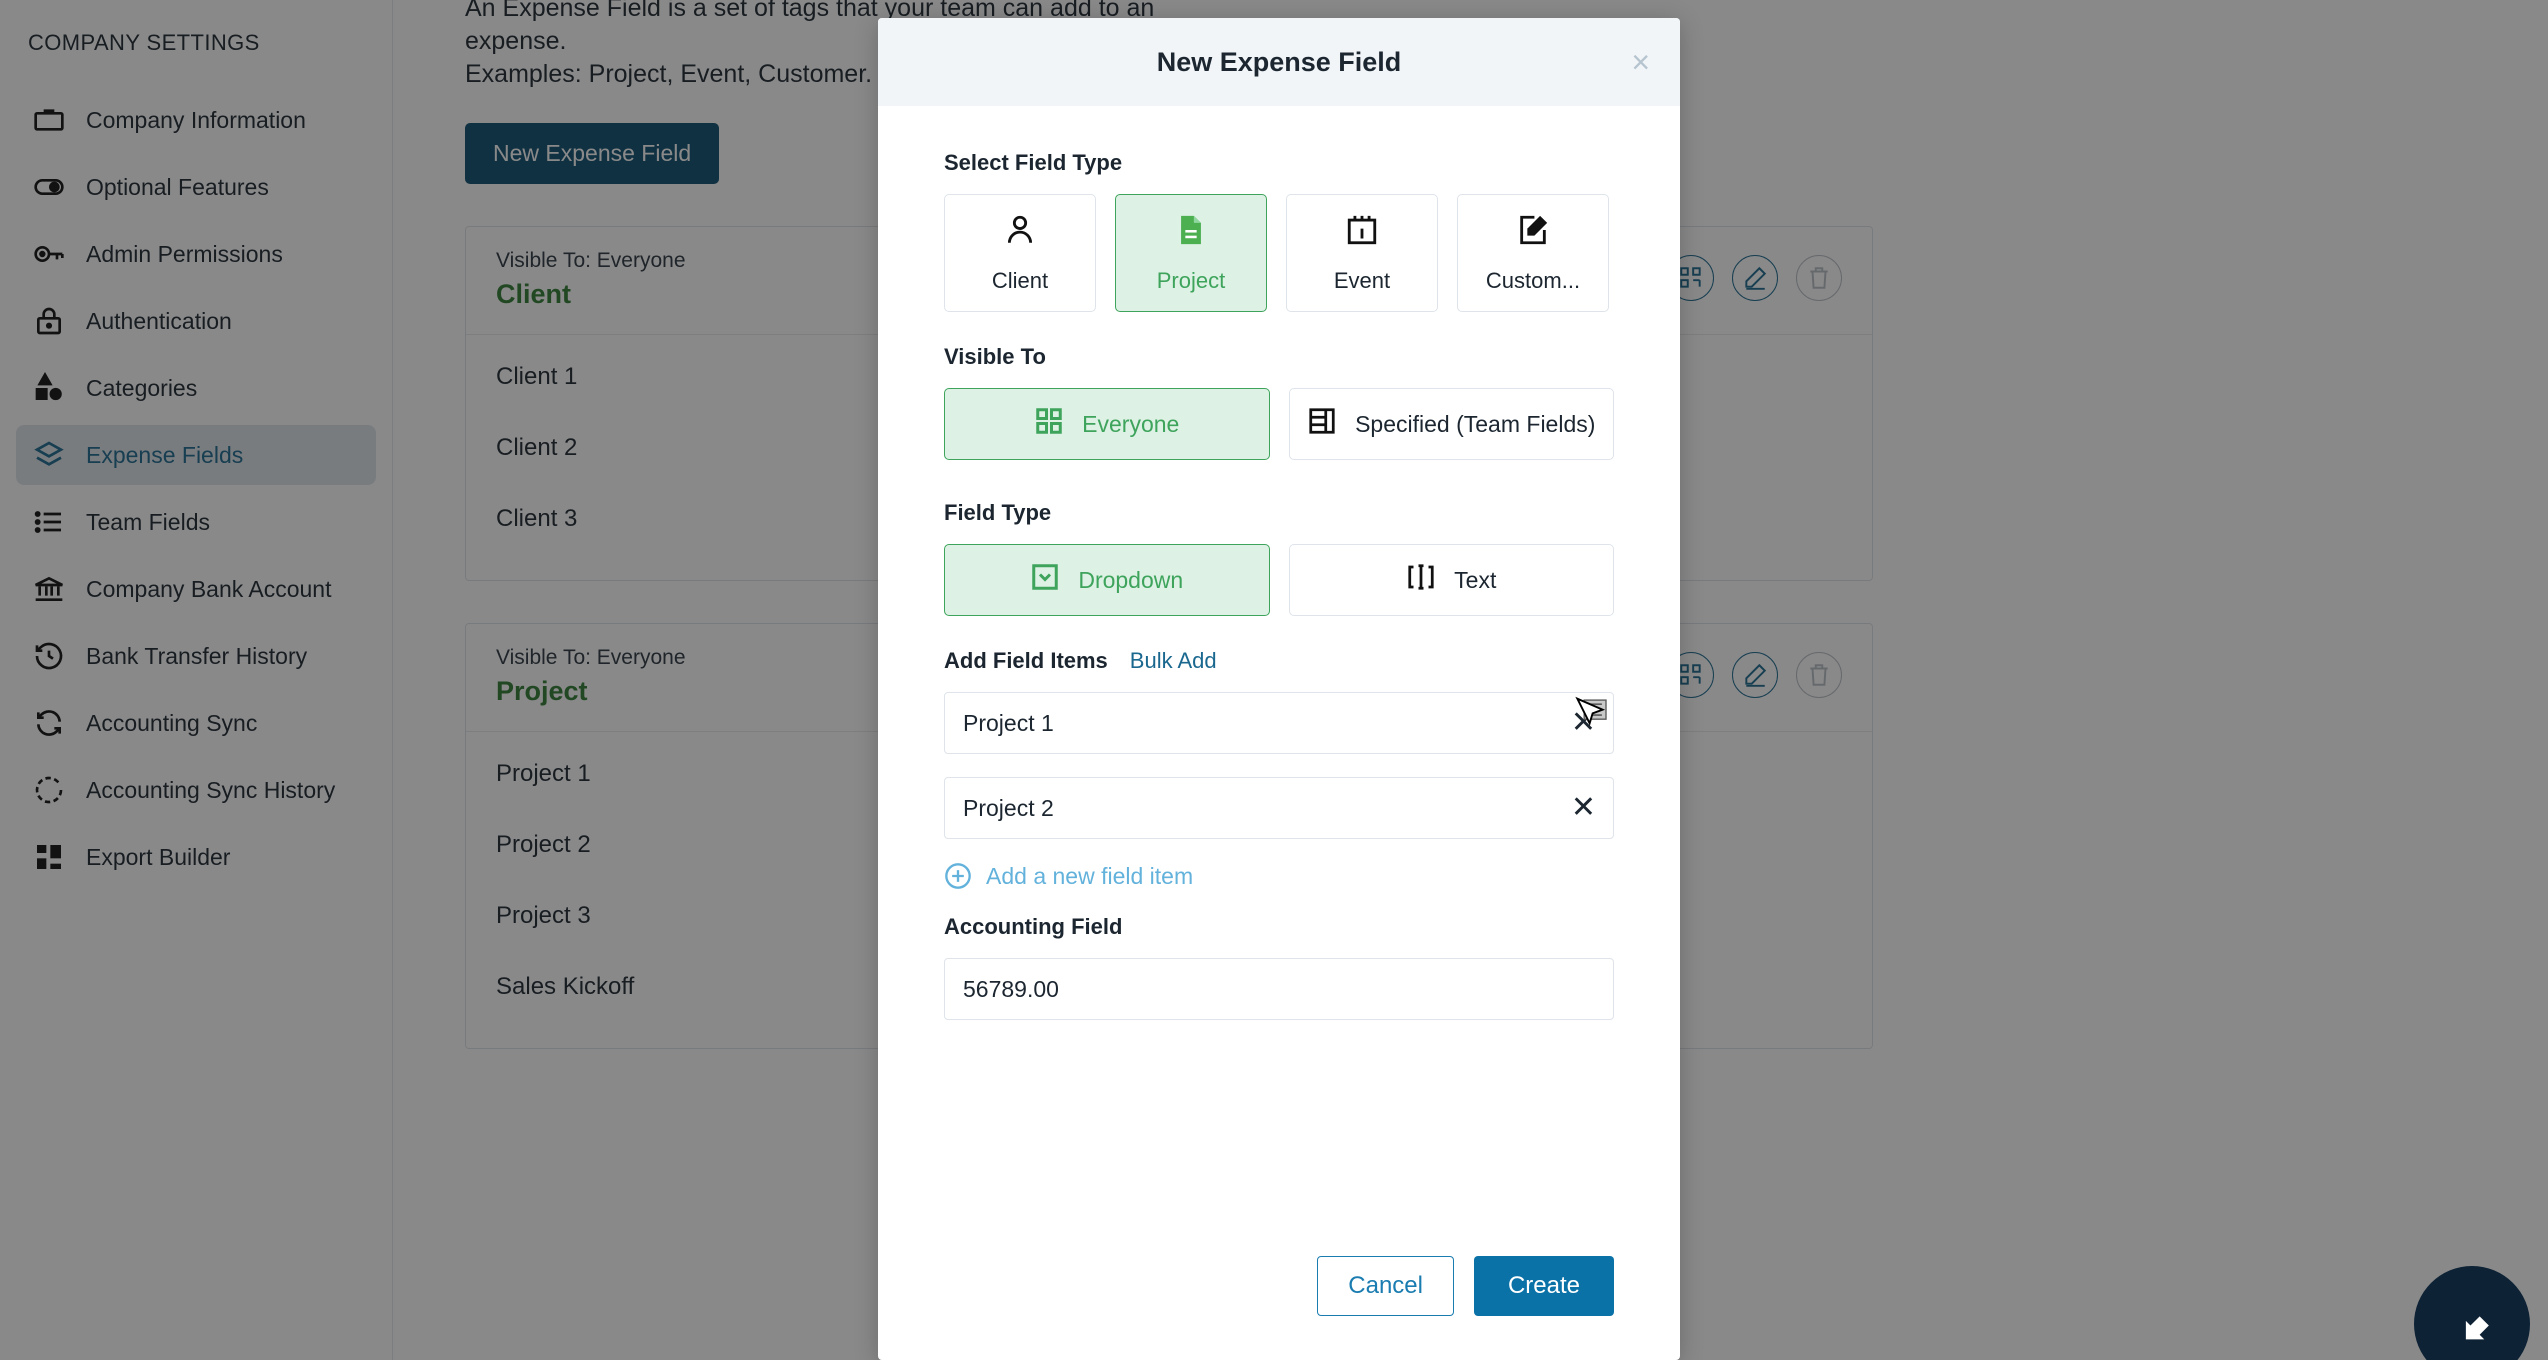 This screenshot has width=2548, height=1360. Describe the element at coordinates (1020, 280) in the screenshot. I see `field-type-label: Client` at that location.